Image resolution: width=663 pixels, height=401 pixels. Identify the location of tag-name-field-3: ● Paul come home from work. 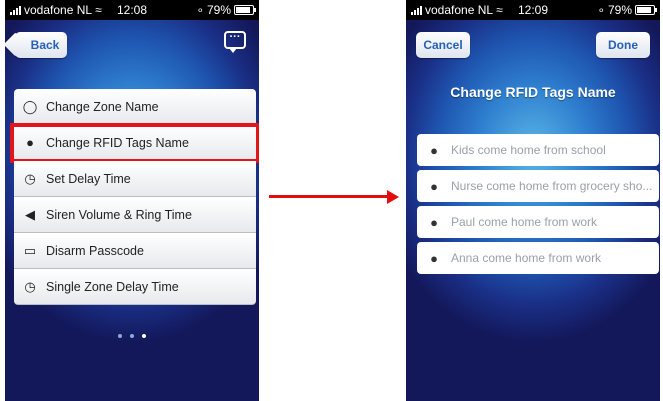
(538, 222).